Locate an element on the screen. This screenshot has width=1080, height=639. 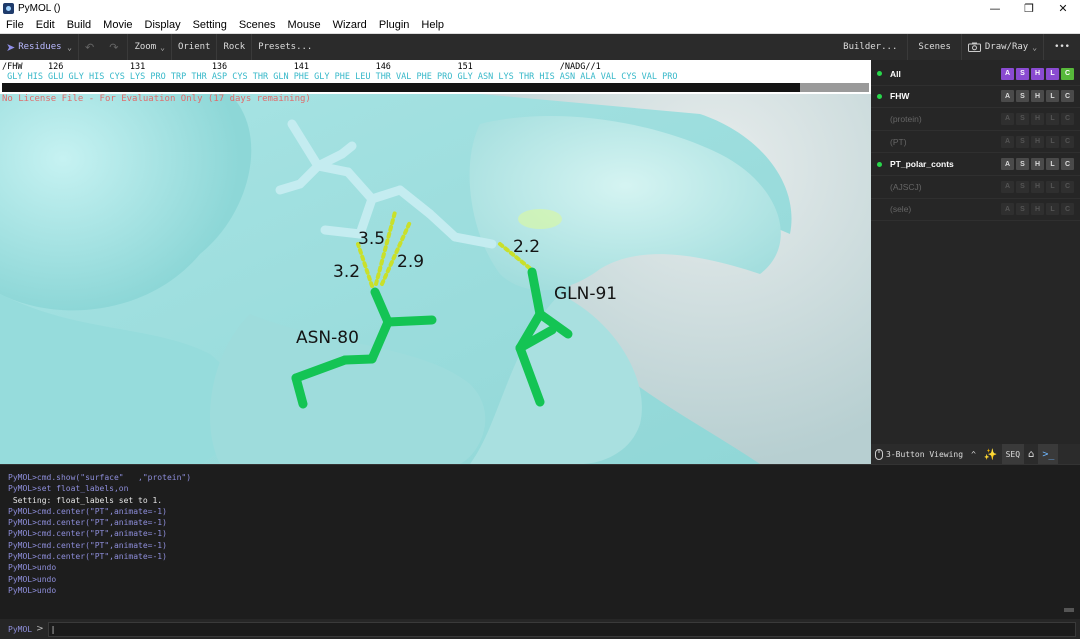
command-input is located at coordinates (561, 629).